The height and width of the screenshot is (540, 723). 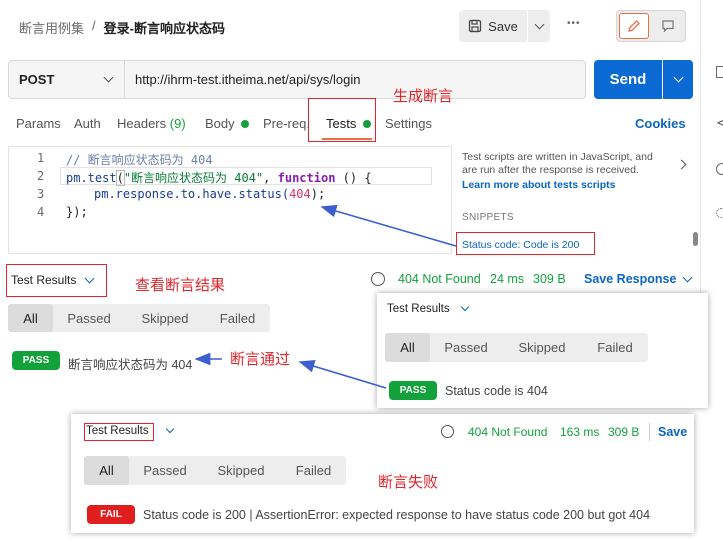 I want to click on arrow-snippet-to-code, so click(x=388, y=225).